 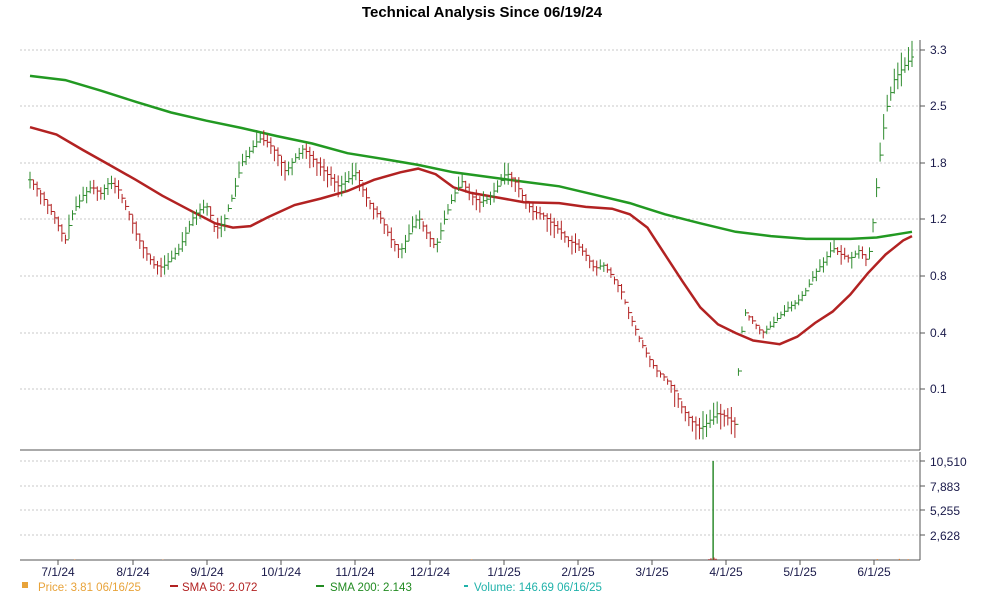 What do you see at coordinates (948, 462) in the screenshot?
I see `volume-tick-label: 10,510` at bounding box center [948, 462].